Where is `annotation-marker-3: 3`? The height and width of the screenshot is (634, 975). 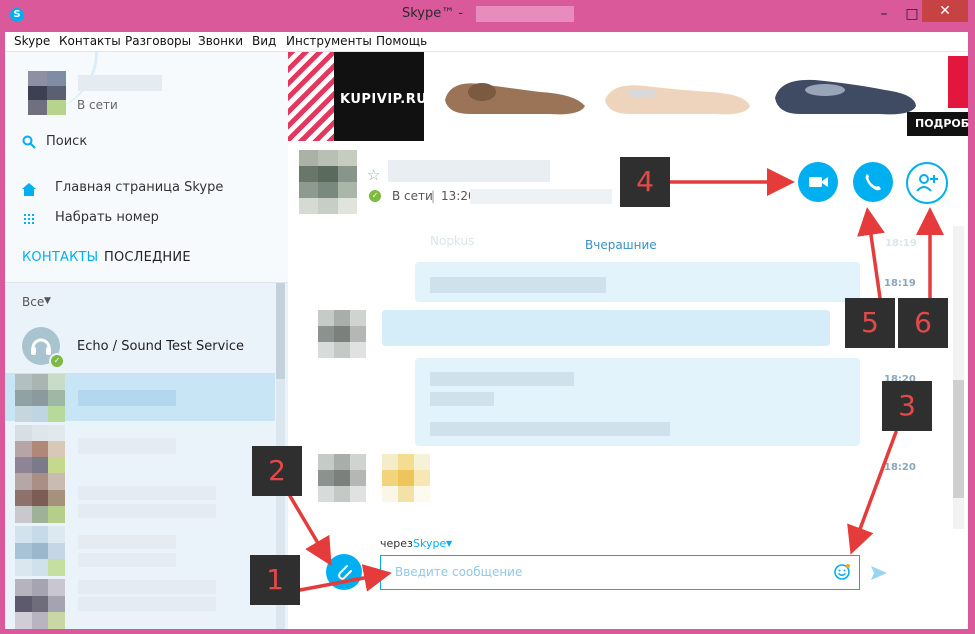 annotation-marker-3: 3 is located at coordinates (907, 406).